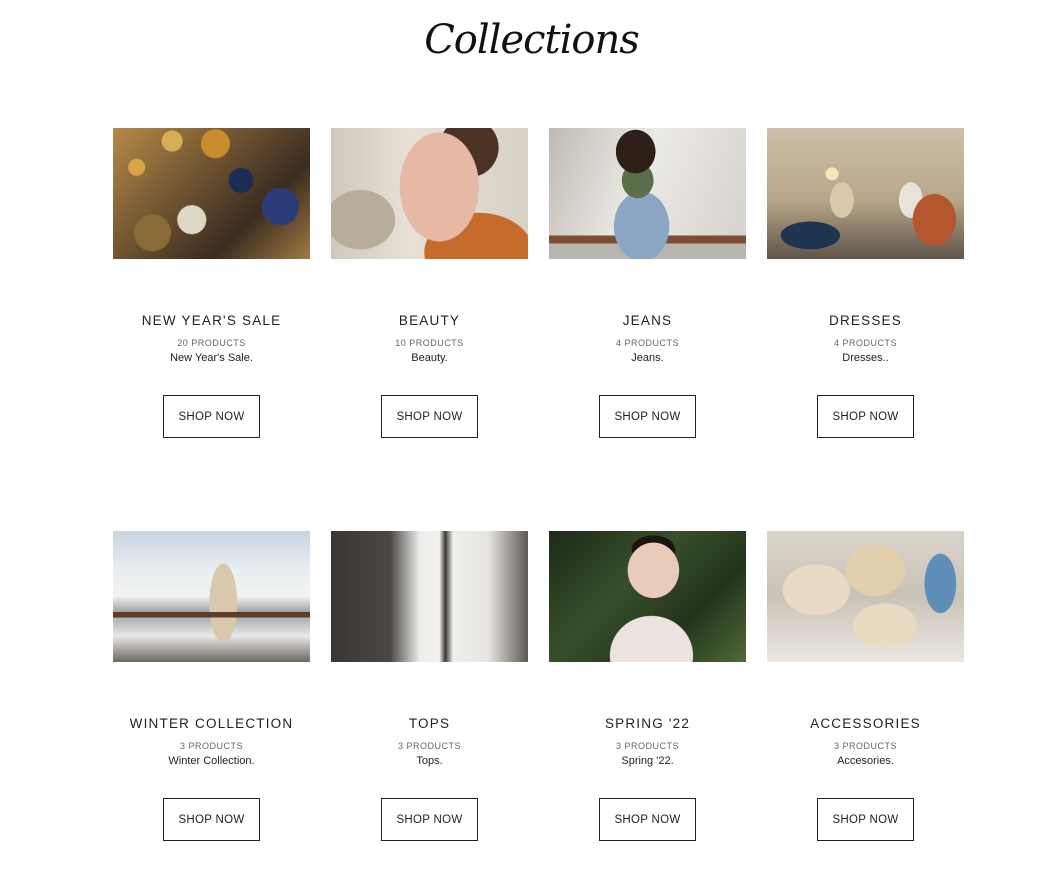 The image size is (1063, 876). Describe the element at coordinates (647, 761) in the screenshot. I see `collection-description: Spring '22.` at that location.